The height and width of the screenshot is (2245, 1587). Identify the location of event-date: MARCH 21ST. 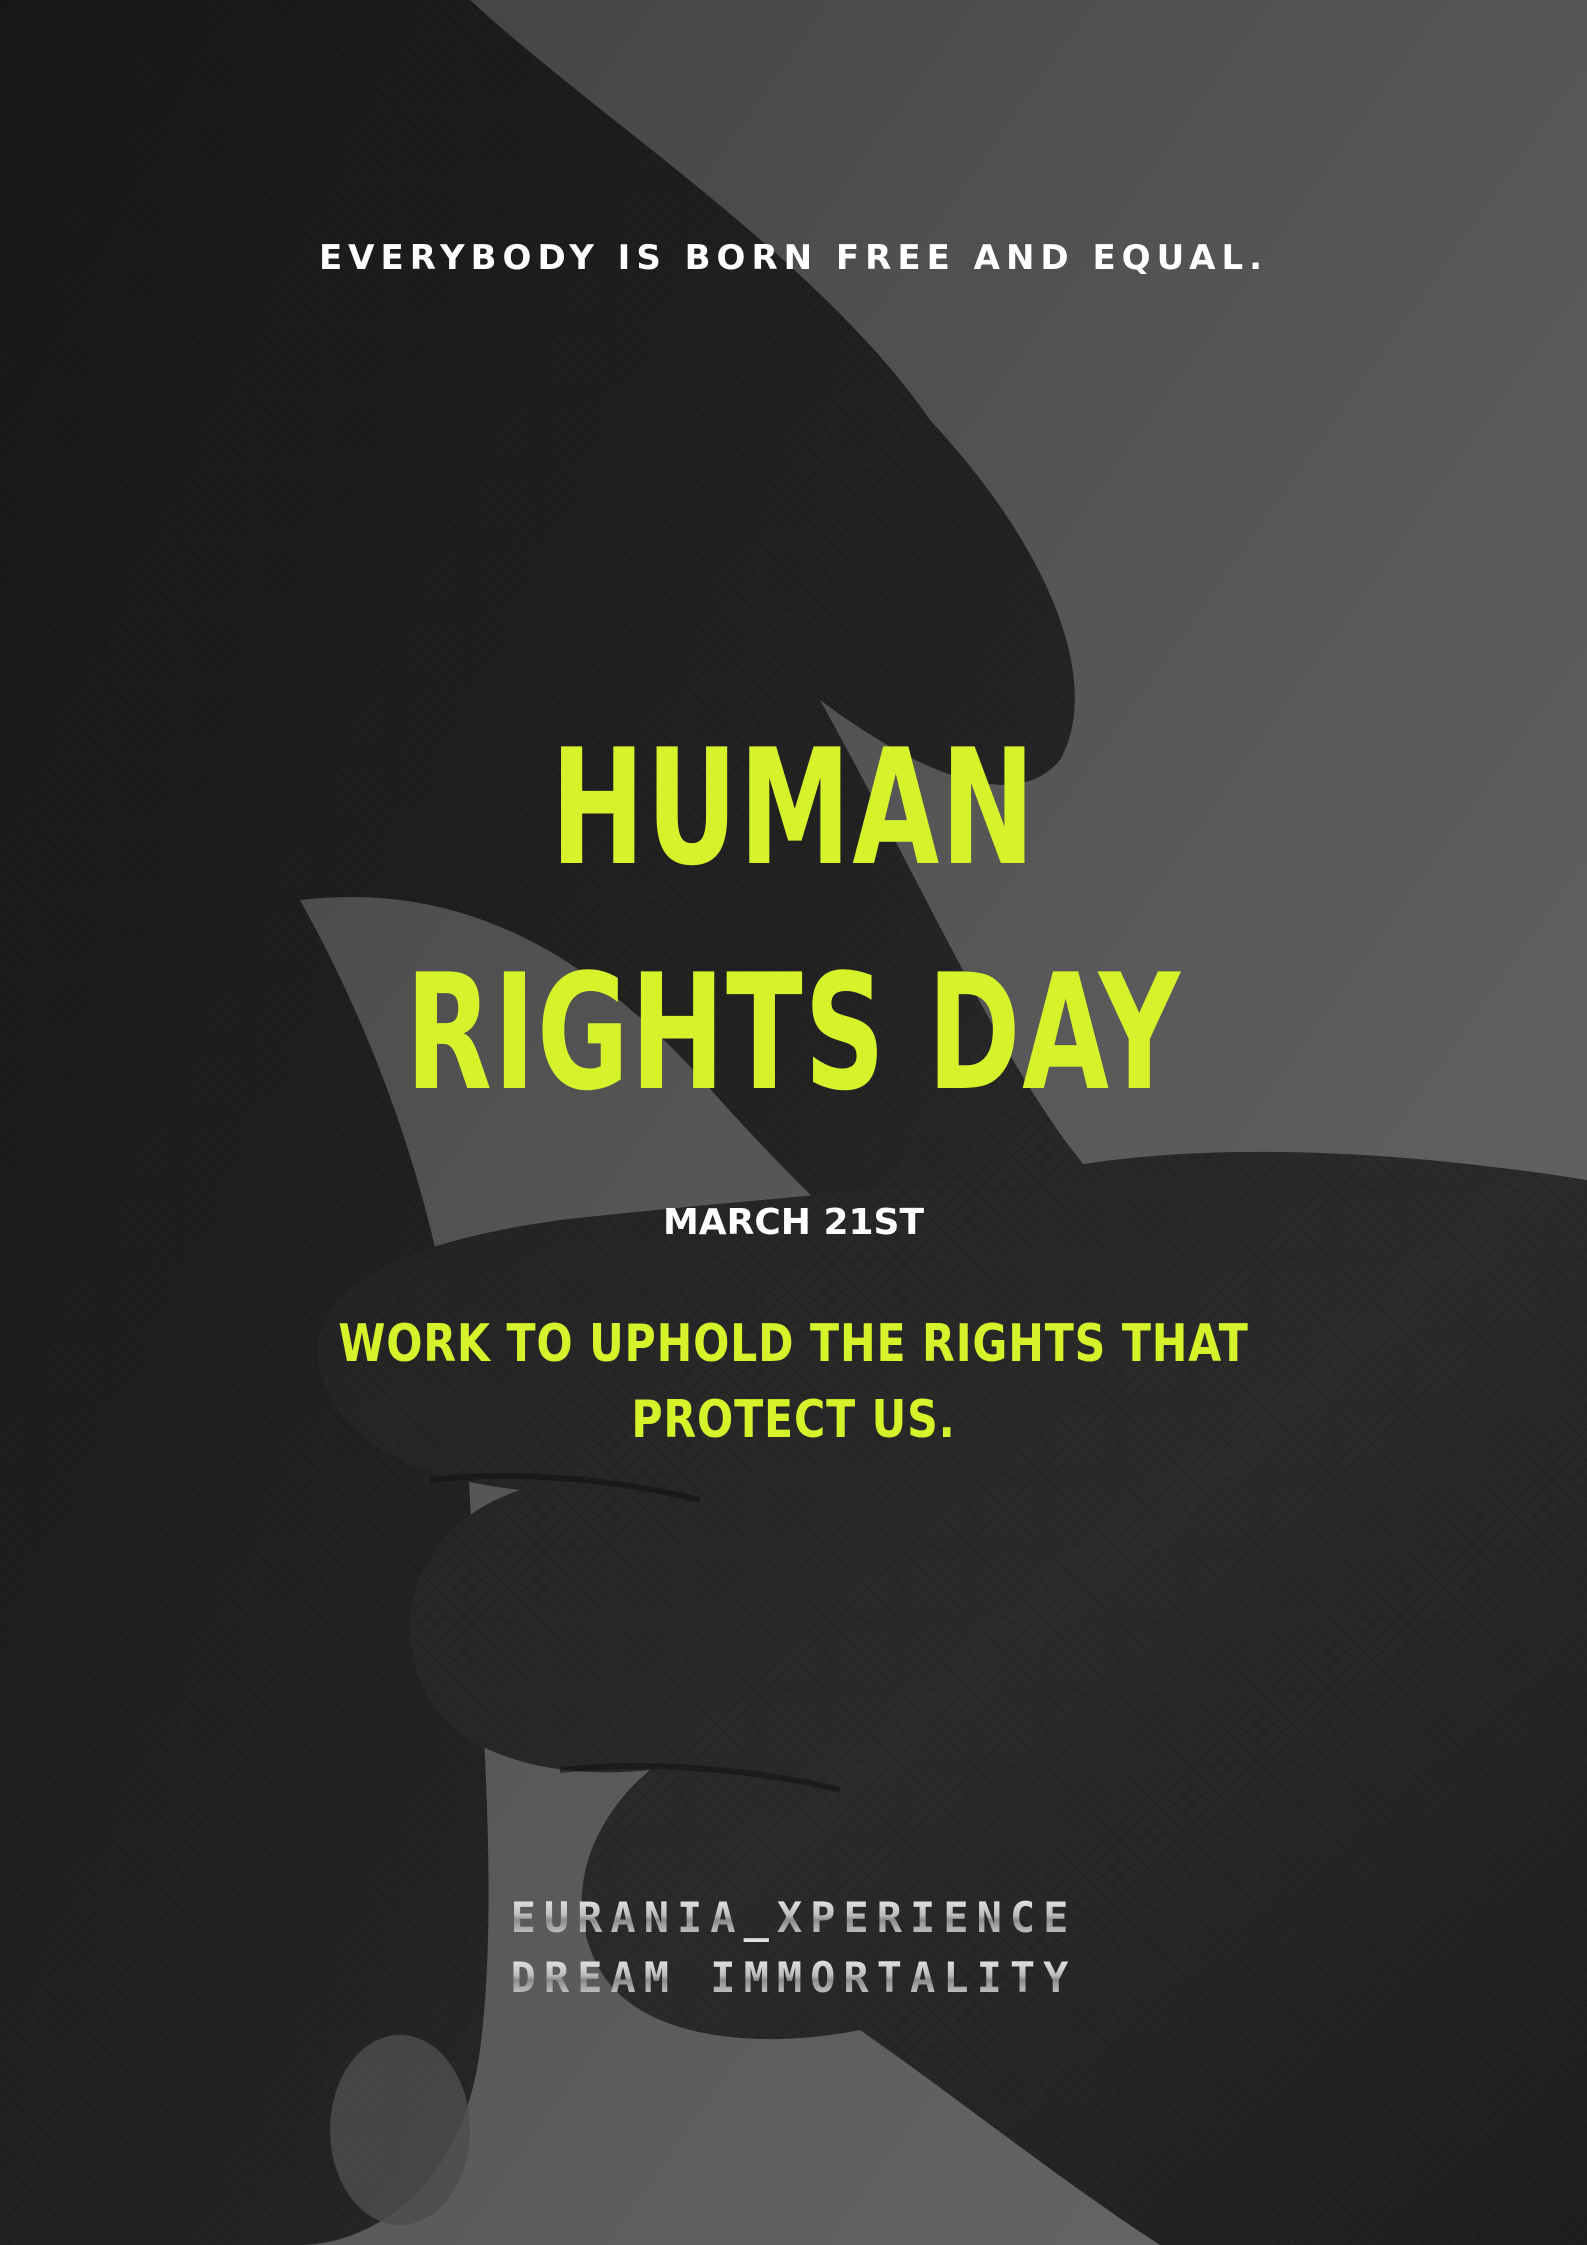
(793, 1222).